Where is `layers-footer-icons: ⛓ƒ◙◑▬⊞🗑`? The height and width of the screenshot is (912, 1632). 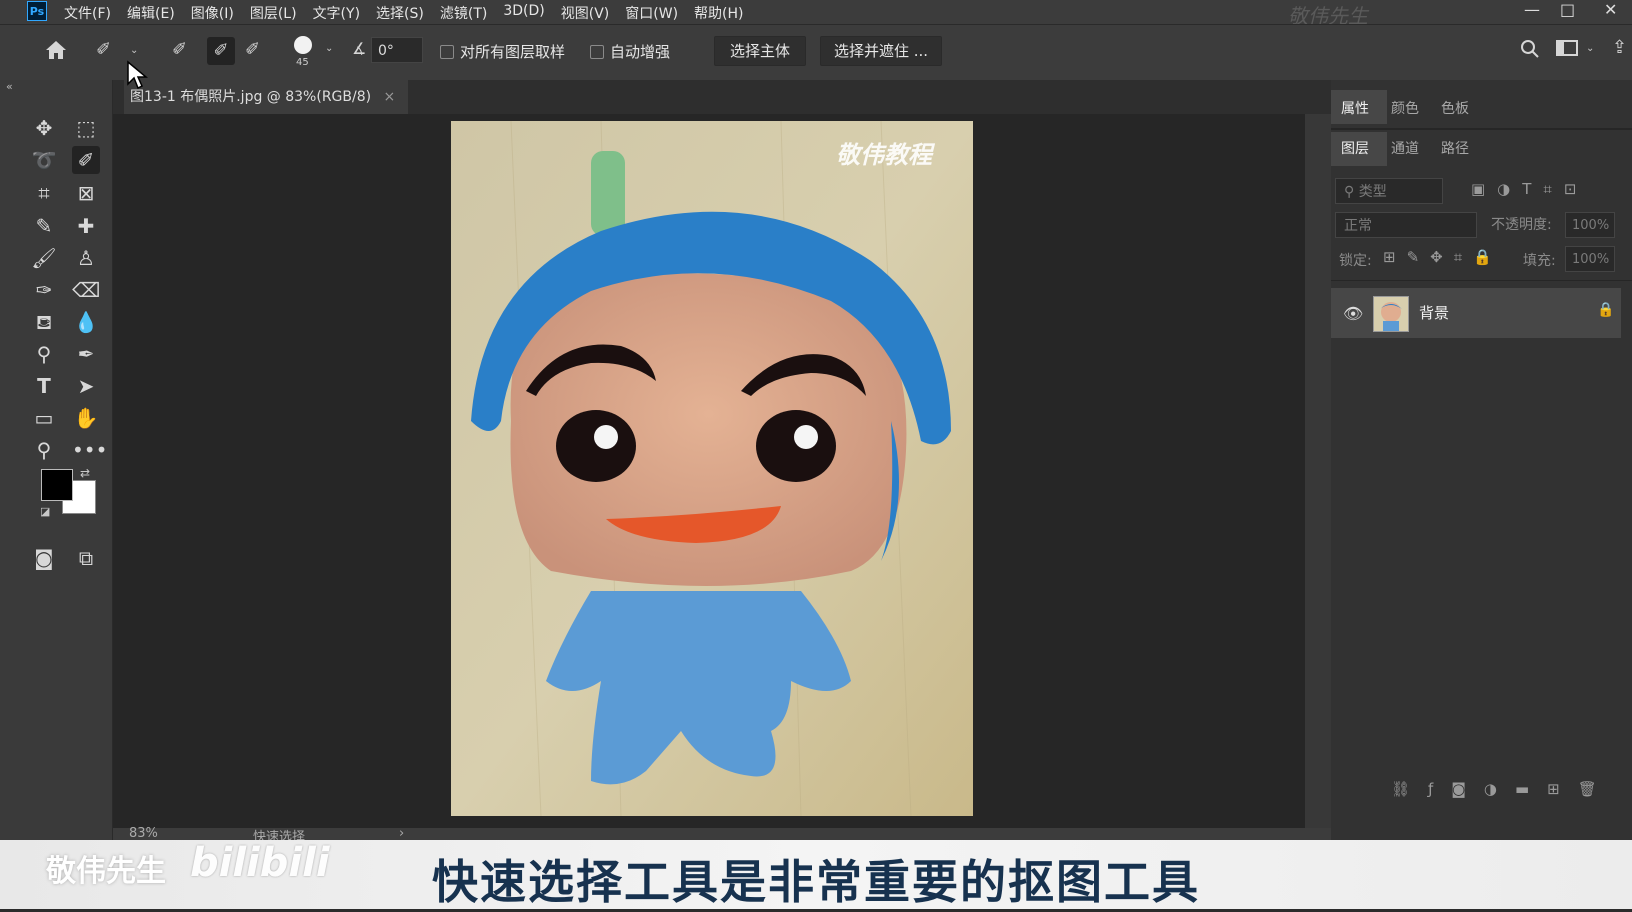 layers-footer-icons: ⛓ƒ◙◑▬⊞🗑 is located at coordinates (1481, 795).